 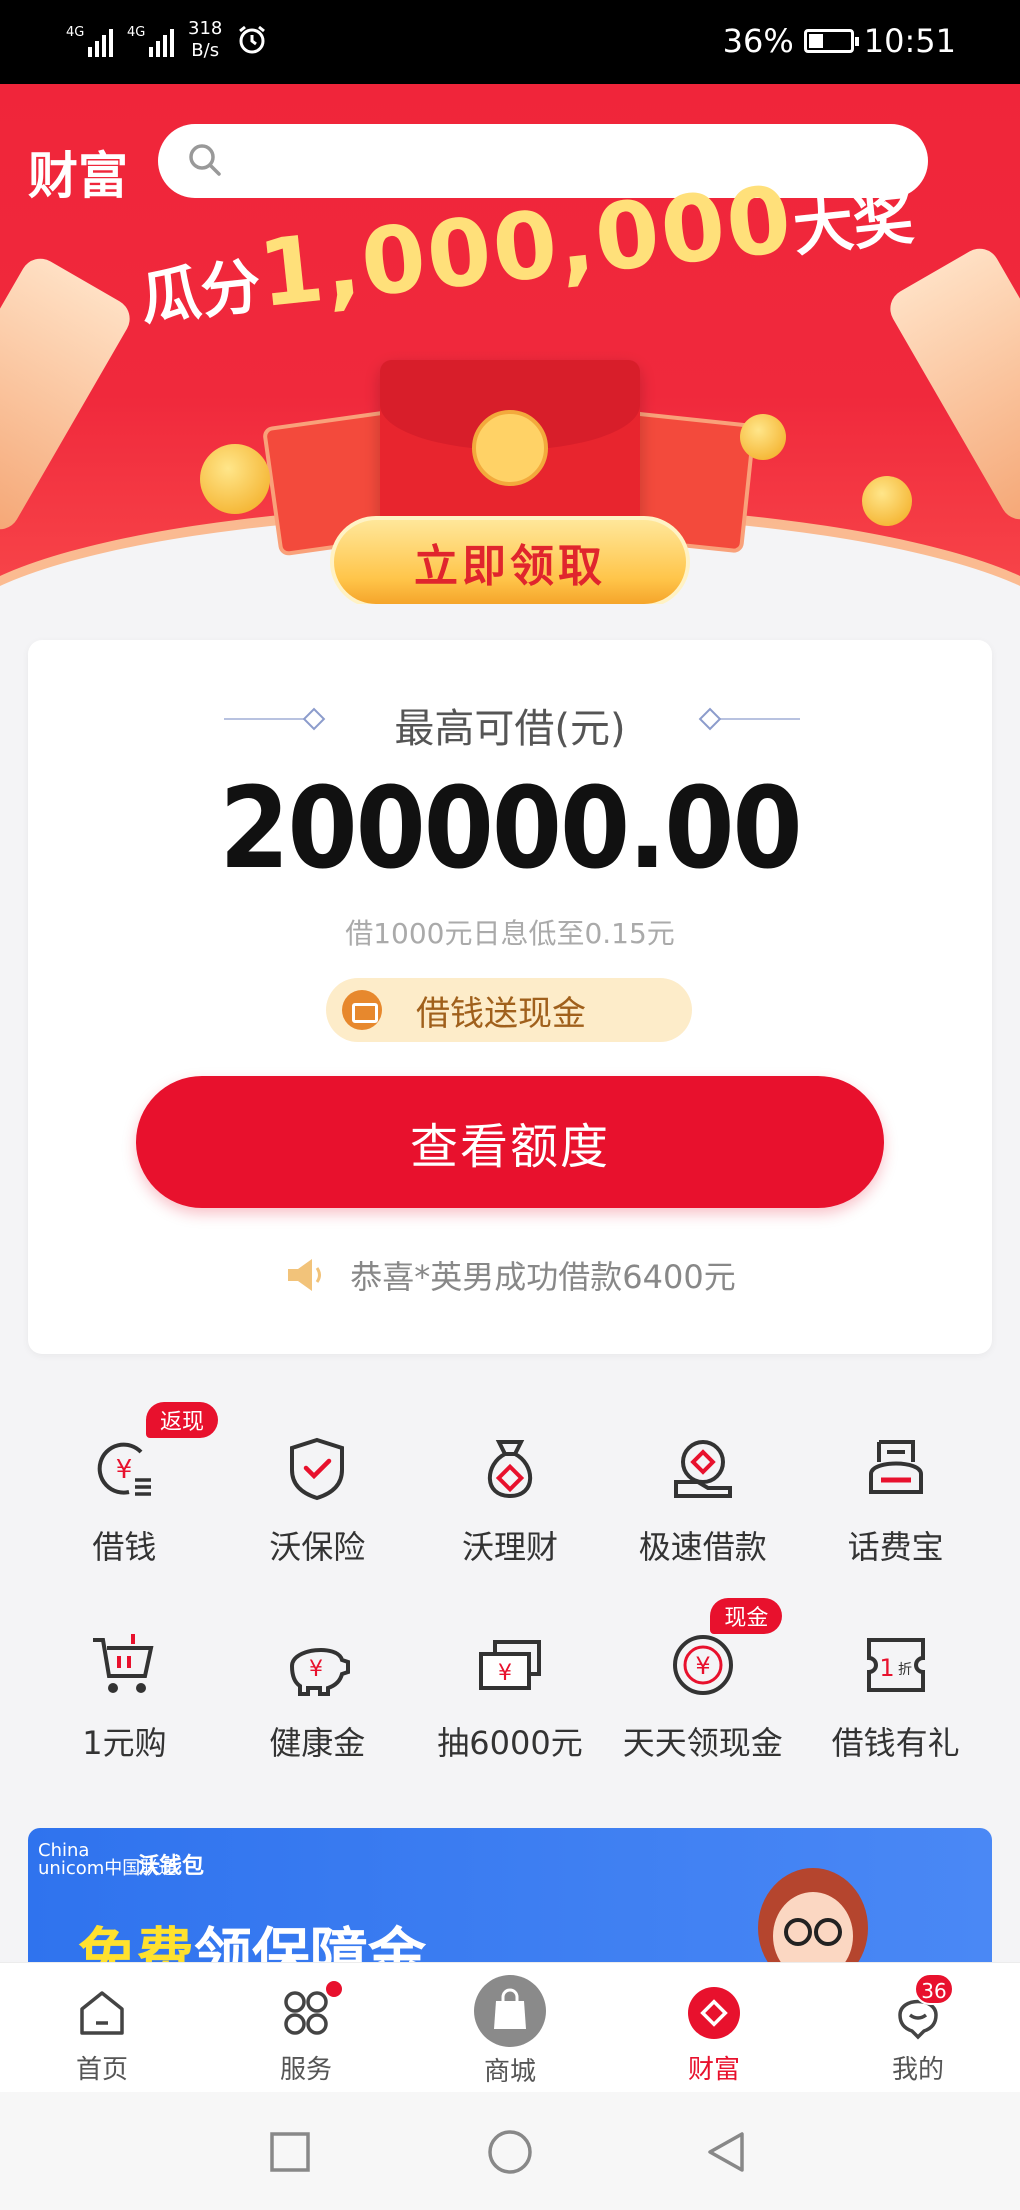 What do you see at coordinates (922, 2007) in the screenshot?
I see `profile-icon-wrap: 36` at bounding box center [922, 2007].